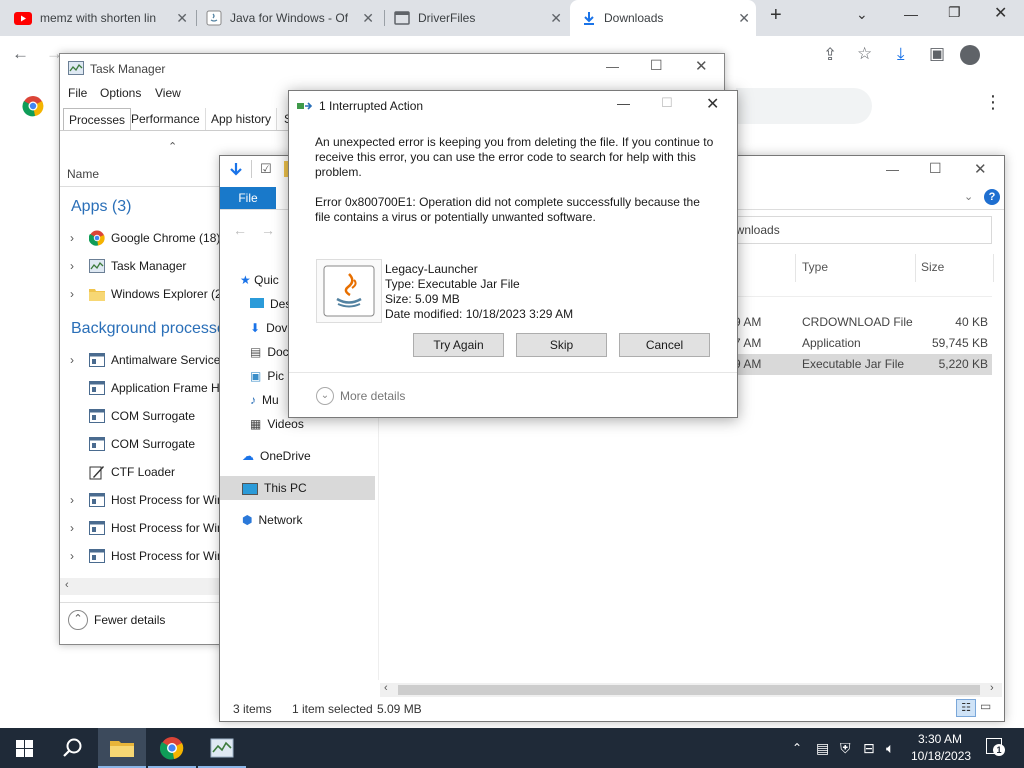 The image size is (1024, 768). Describe the element at coordinates (72, 748) in the screenshot. I see `search-button` at that location.